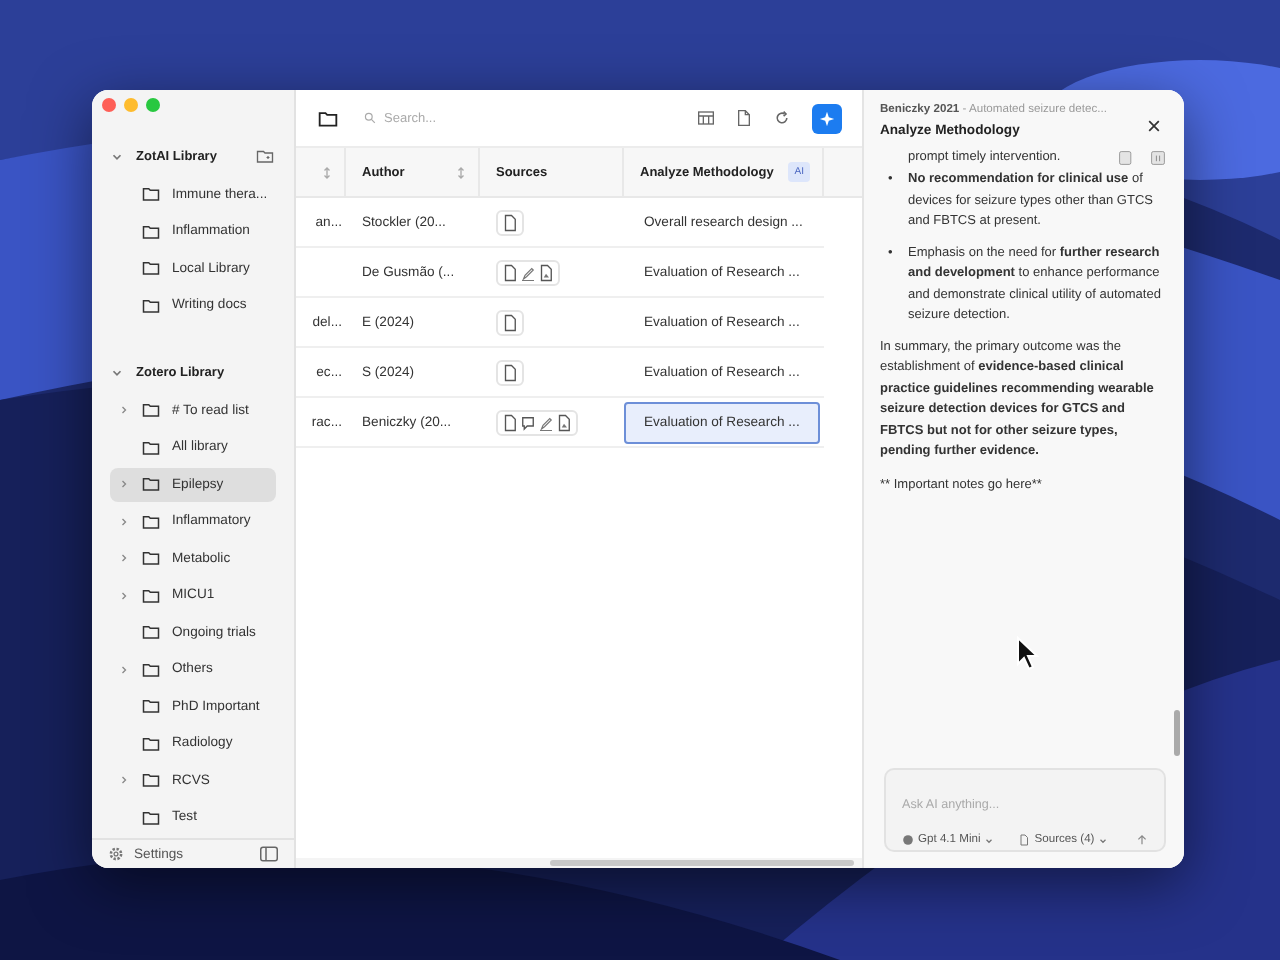 Image resolution: width=1280 pixels, height=960 pixels. Describe the element at coordinates (1126, 158) in the screenshot. I see `copy-icon` at that location.